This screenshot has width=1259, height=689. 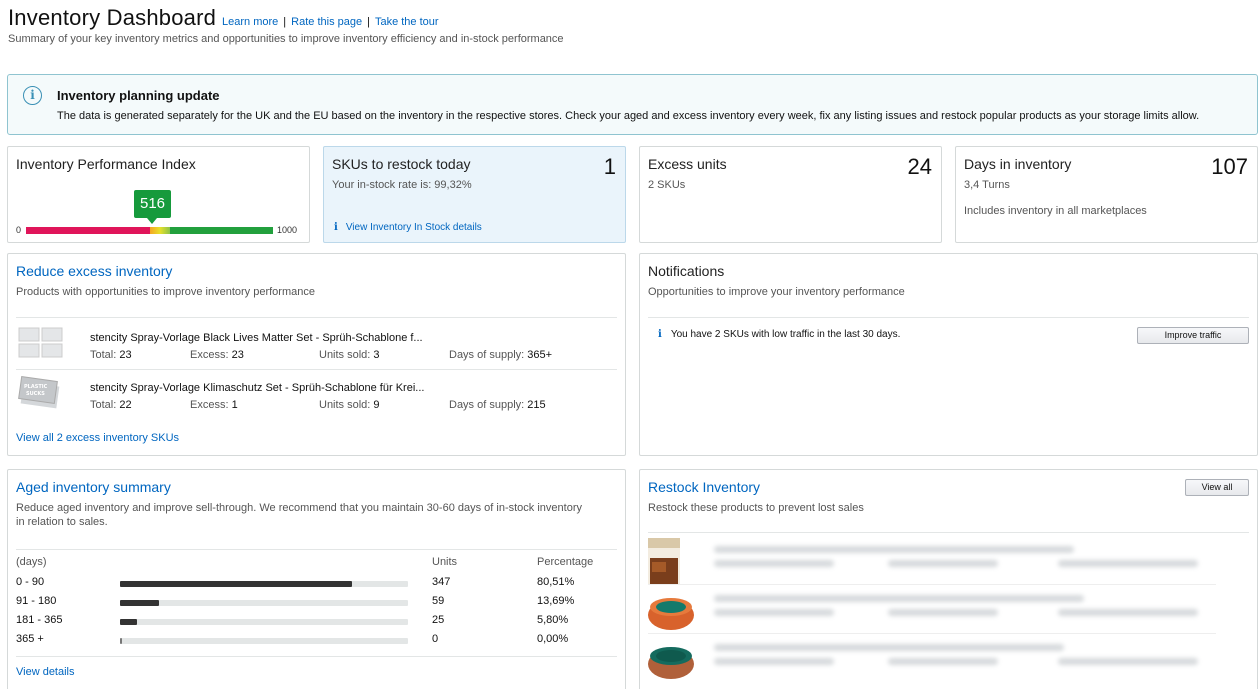 I want to click on aged-row: 91 - 180 59 13,69%, so click(x=316, y=604).